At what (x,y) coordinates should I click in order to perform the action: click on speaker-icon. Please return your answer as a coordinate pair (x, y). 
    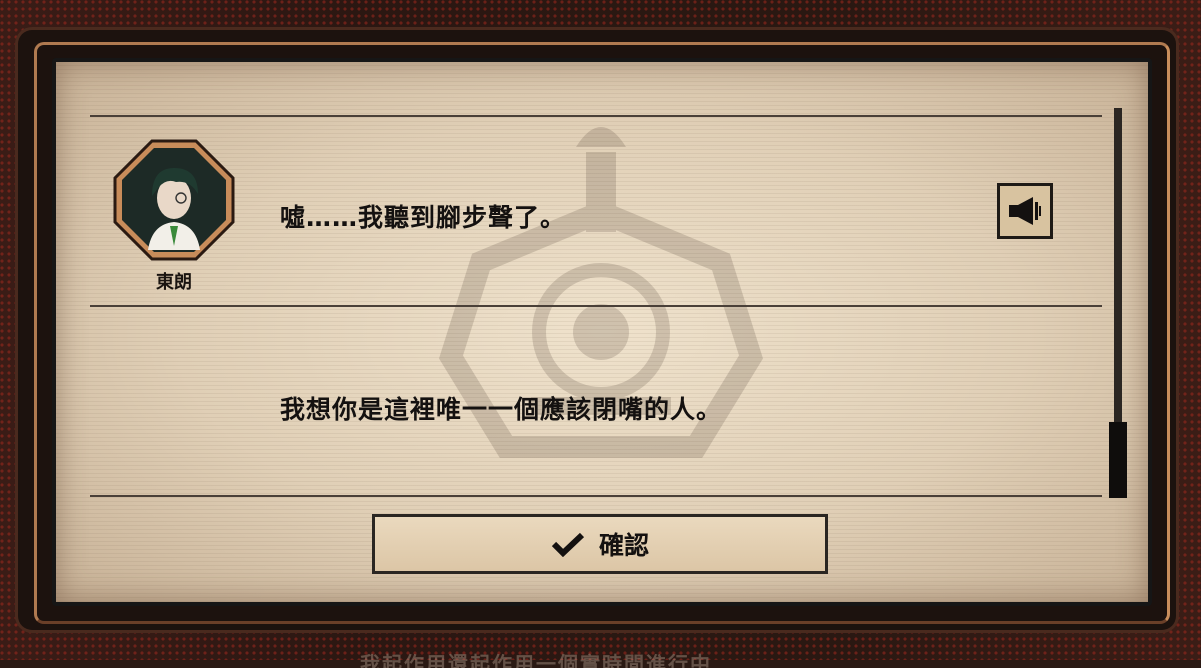
    Looking at the image, I should click on (1025, 211).